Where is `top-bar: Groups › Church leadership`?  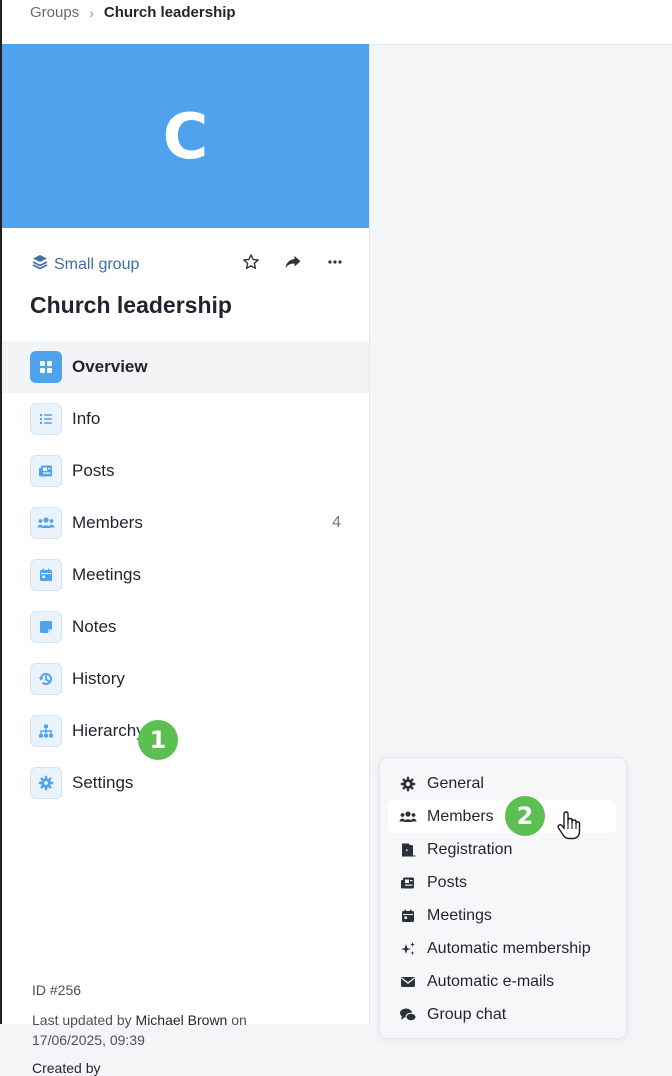 top-bar: Groups › Church leadership is located at coordinates (337, 22).